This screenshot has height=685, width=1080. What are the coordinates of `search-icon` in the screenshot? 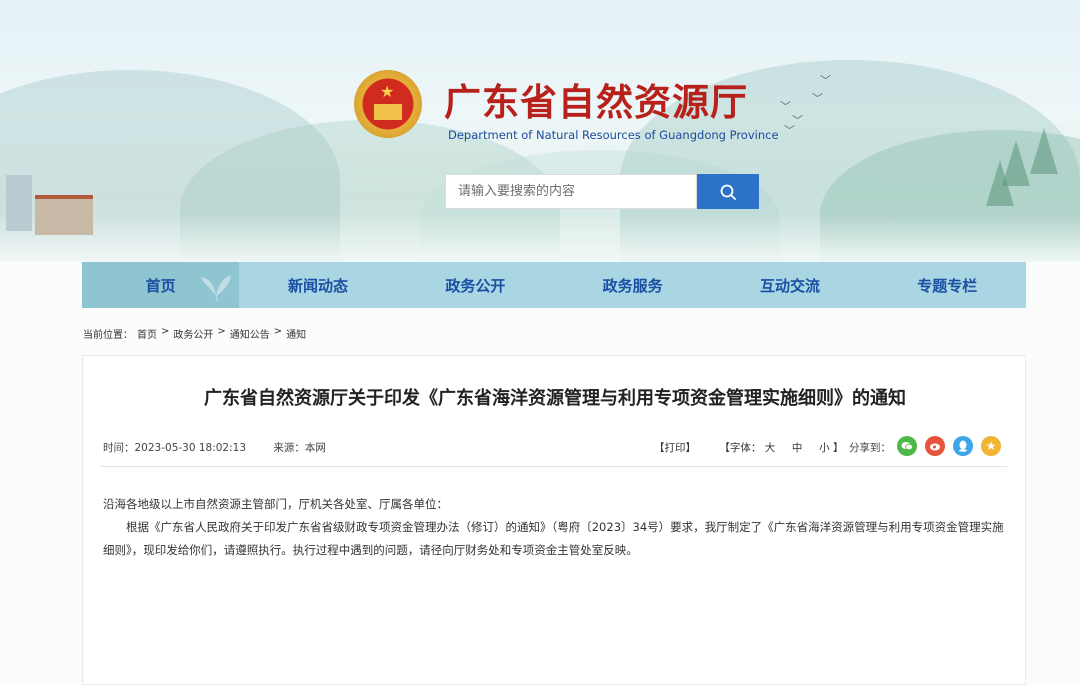 It's located at (728, 192).